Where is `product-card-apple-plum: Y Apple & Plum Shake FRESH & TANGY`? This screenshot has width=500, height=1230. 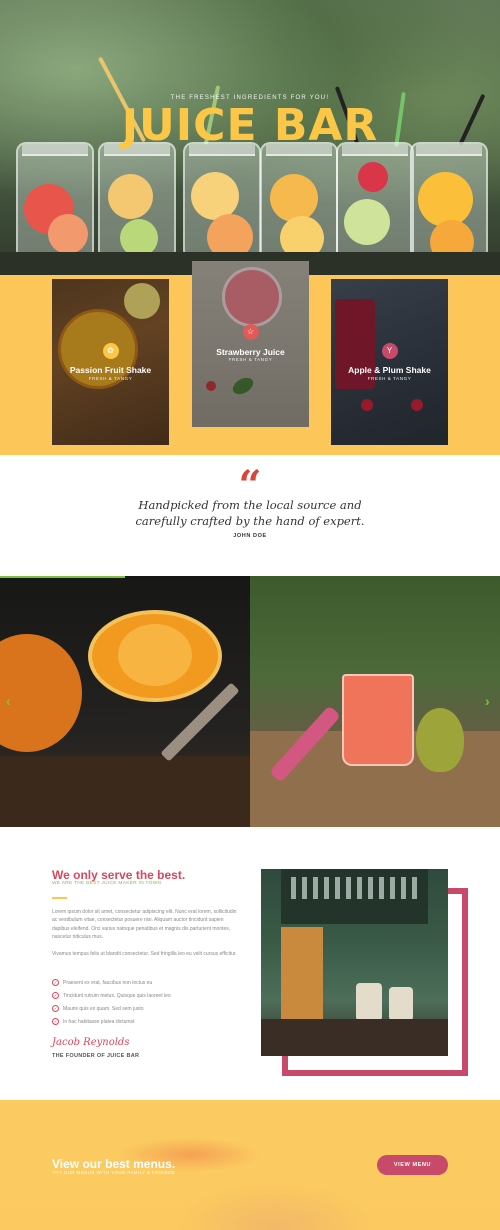 product-card-apple-plum: Y Apple & Plum Shake FRESH & TANGY is located at coordinates (389, 362).